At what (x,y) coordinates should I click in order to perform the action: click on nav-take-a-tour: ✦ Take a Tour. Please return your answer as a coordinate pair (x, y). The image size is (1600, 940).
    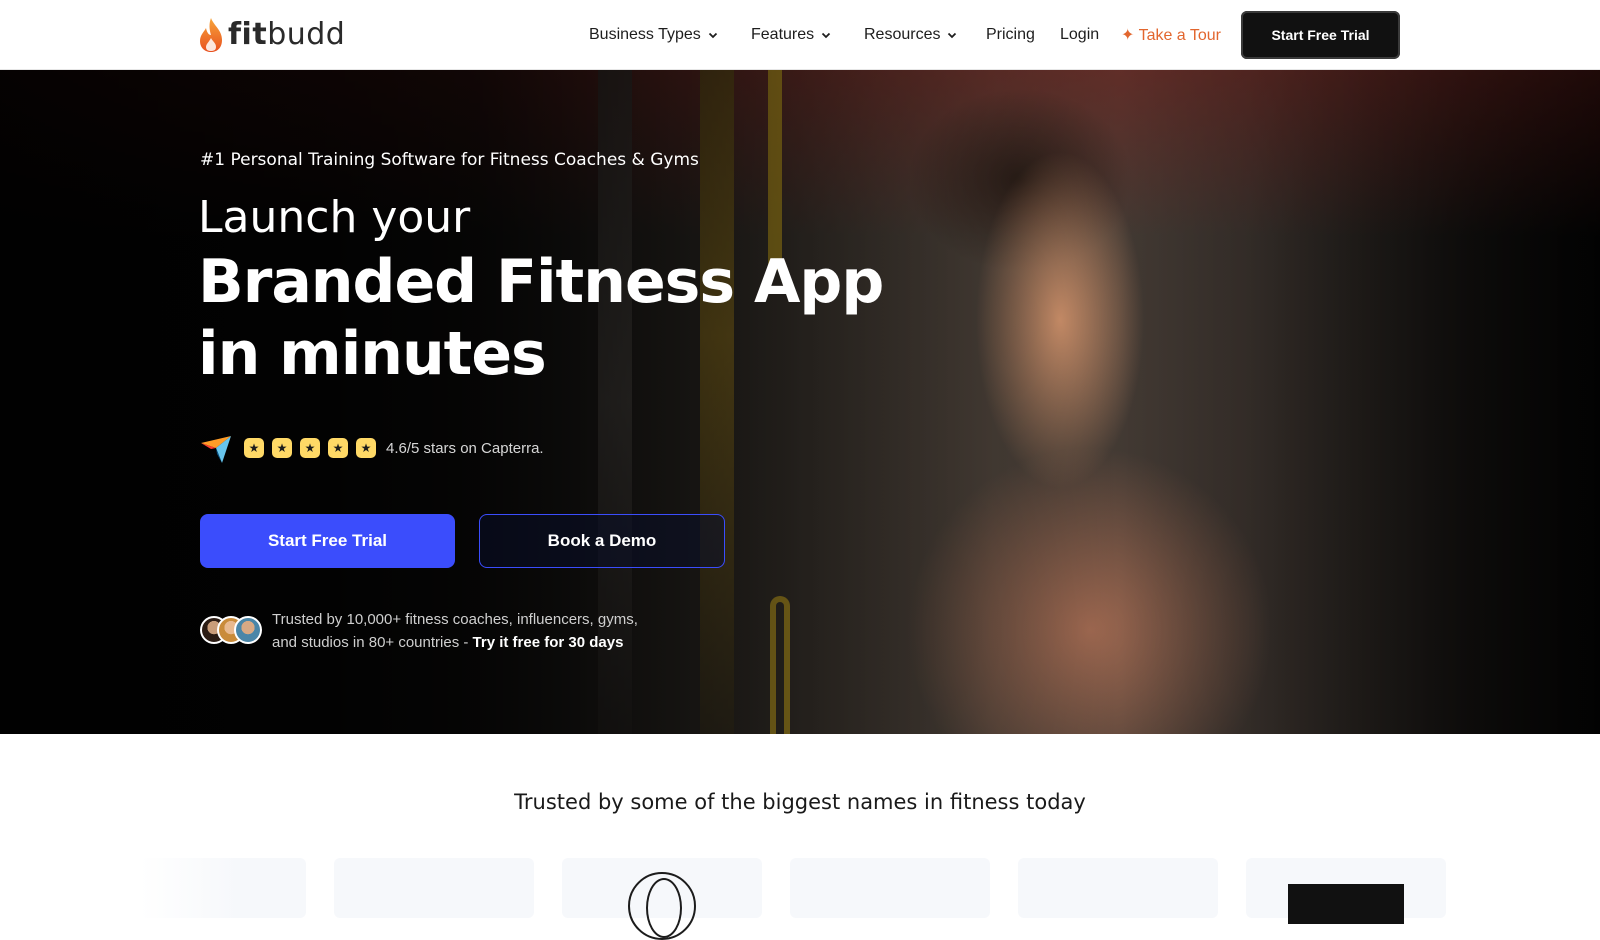
    Looking at the image, I should click on (1171, 35).